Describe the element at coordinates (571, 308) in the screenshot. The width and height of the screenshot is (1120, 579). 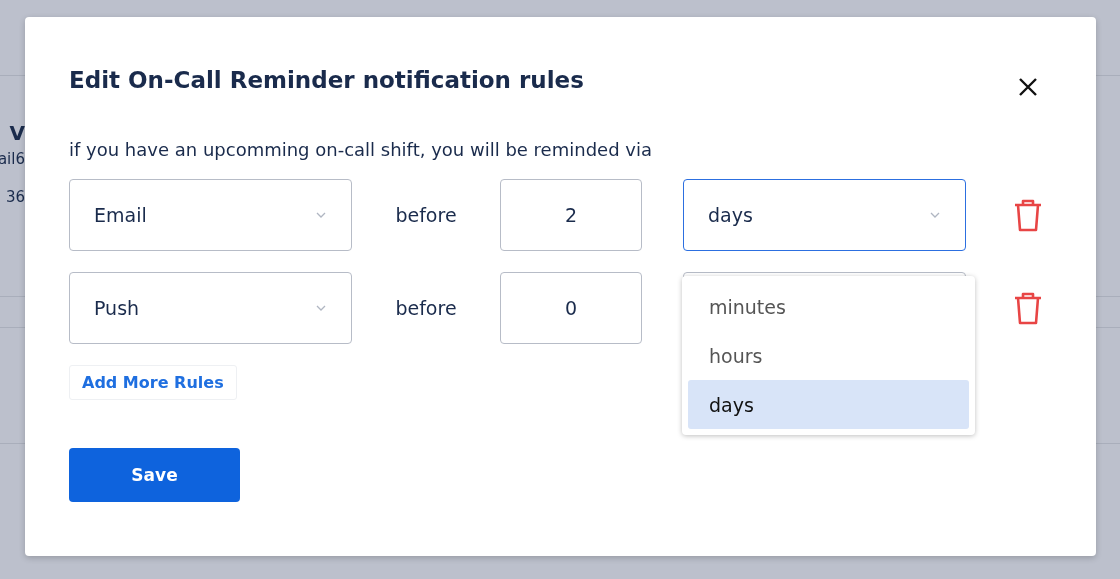
I see `amount-field: 0` at that location.